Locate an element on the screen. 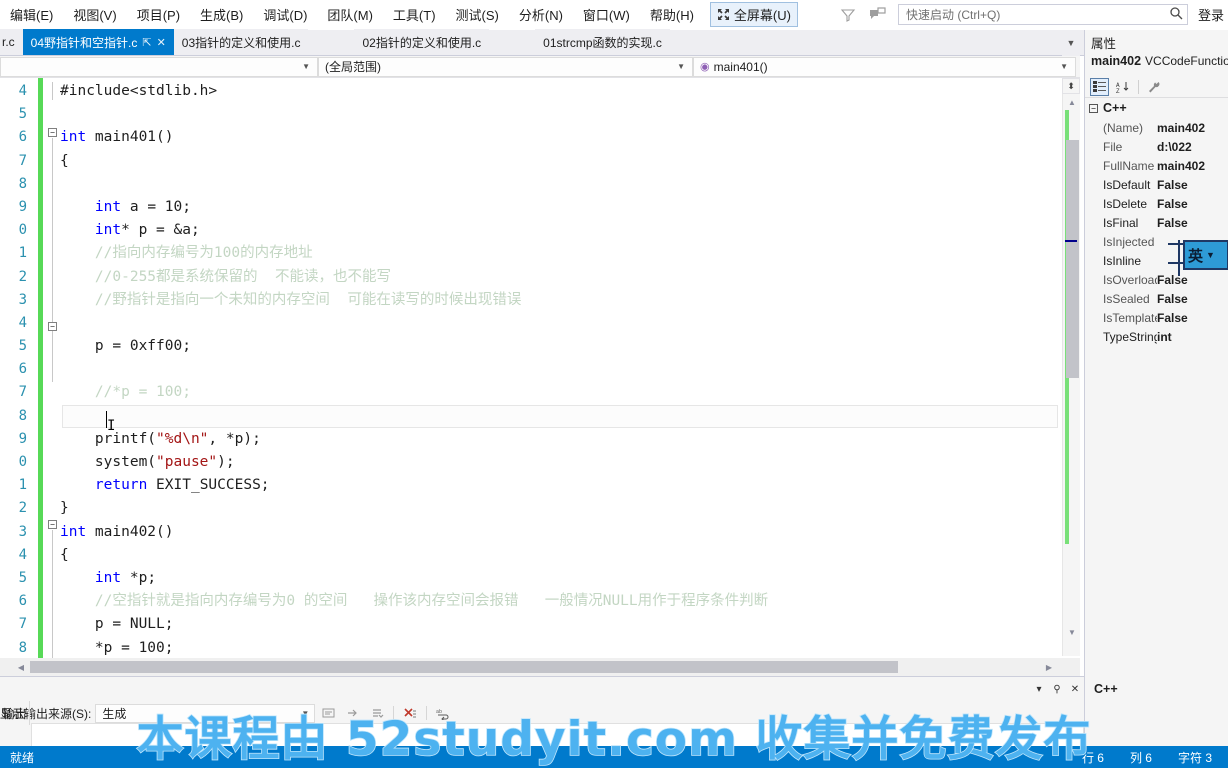 This screenshot has width=1228, height=768. property-row: IsDefault False is located at coordinates (1156, 184).